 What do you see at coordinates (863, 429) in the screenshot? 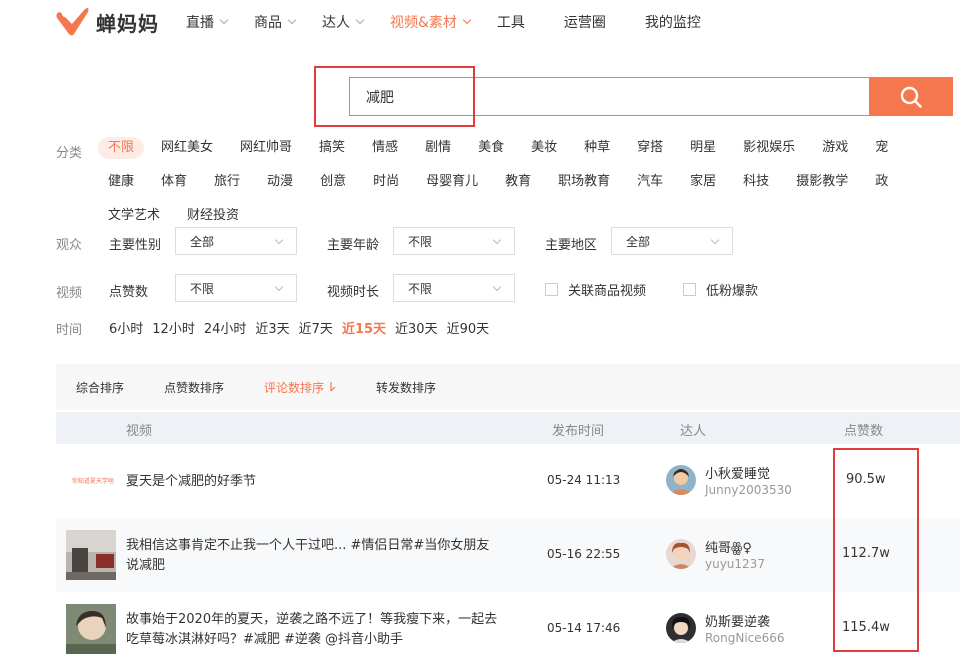
I see `col-likes: 点赞数` at bounding box center [863, 429].